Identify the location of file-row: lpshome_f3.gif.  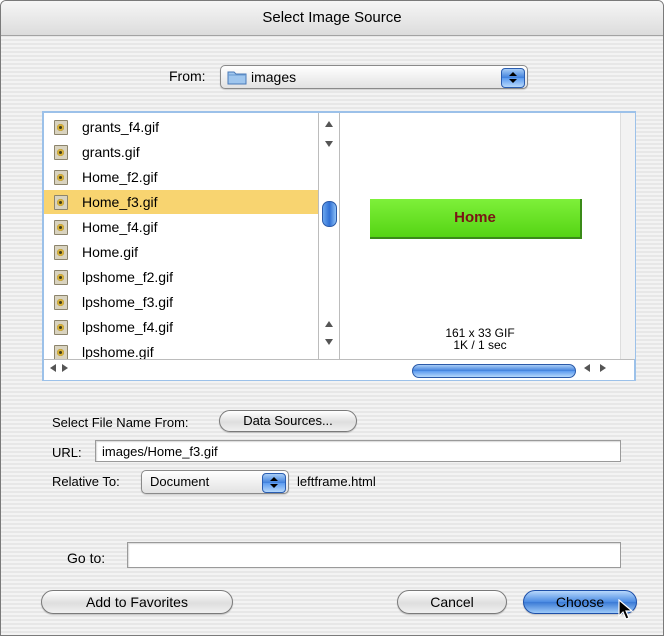
(181, 302).